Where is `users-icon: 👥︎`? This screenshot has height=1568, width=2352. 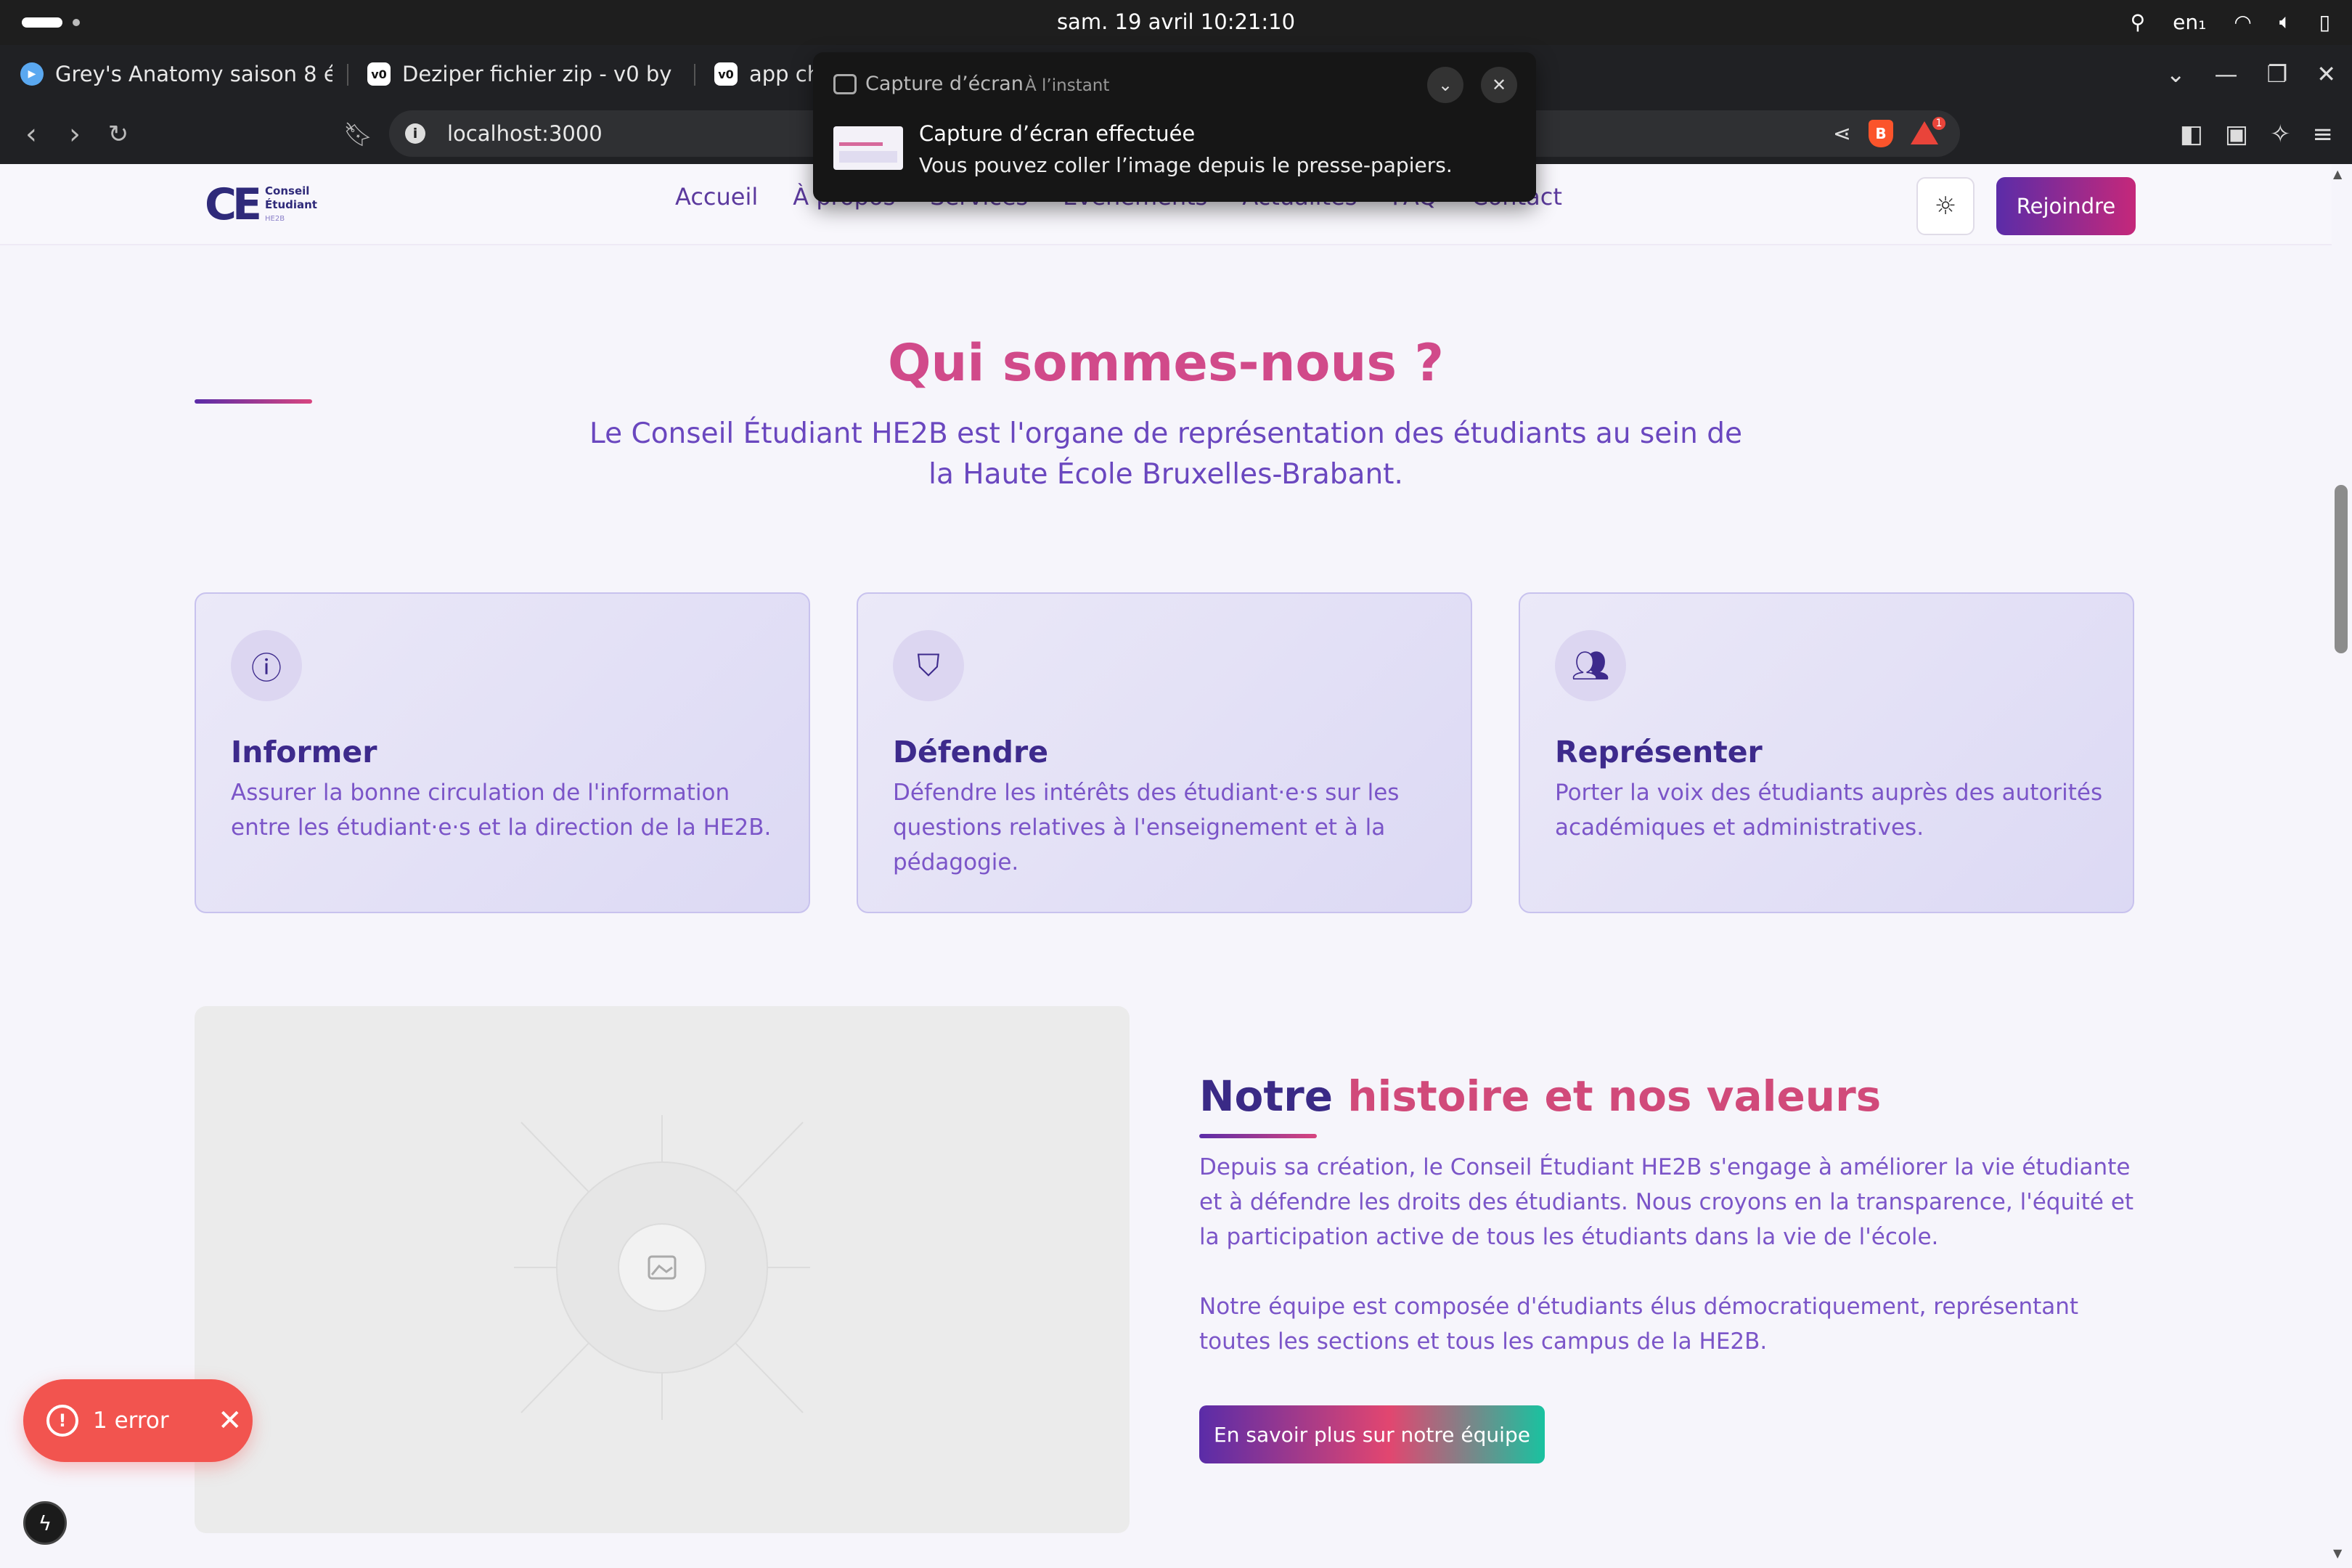 users-icon: 👥︎ is located at coordinates (1590, 666).